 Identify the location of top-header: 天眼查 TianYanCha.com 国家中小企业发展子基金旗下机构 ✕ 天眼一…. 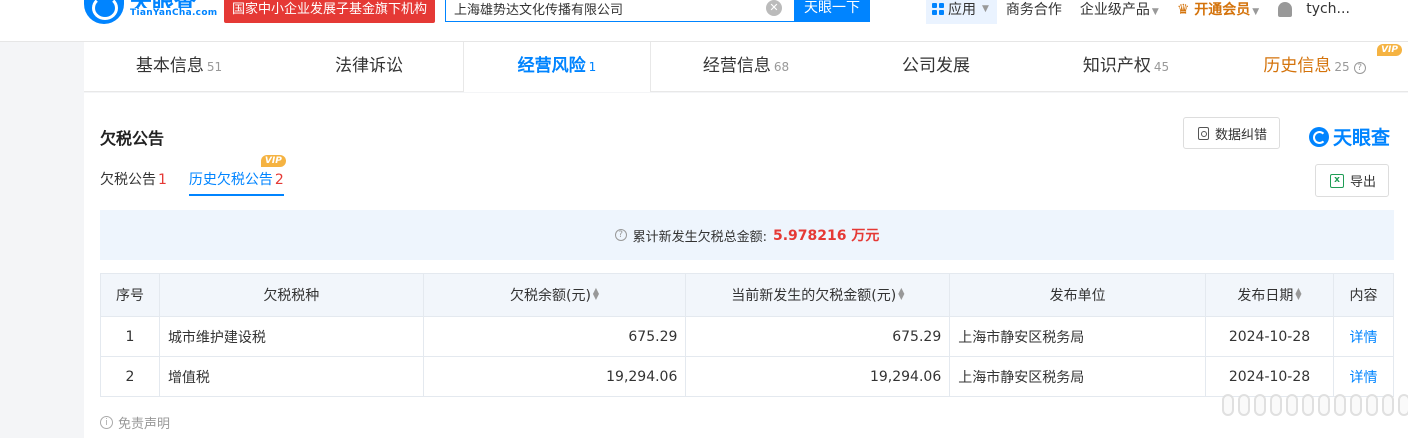
(704, 21).